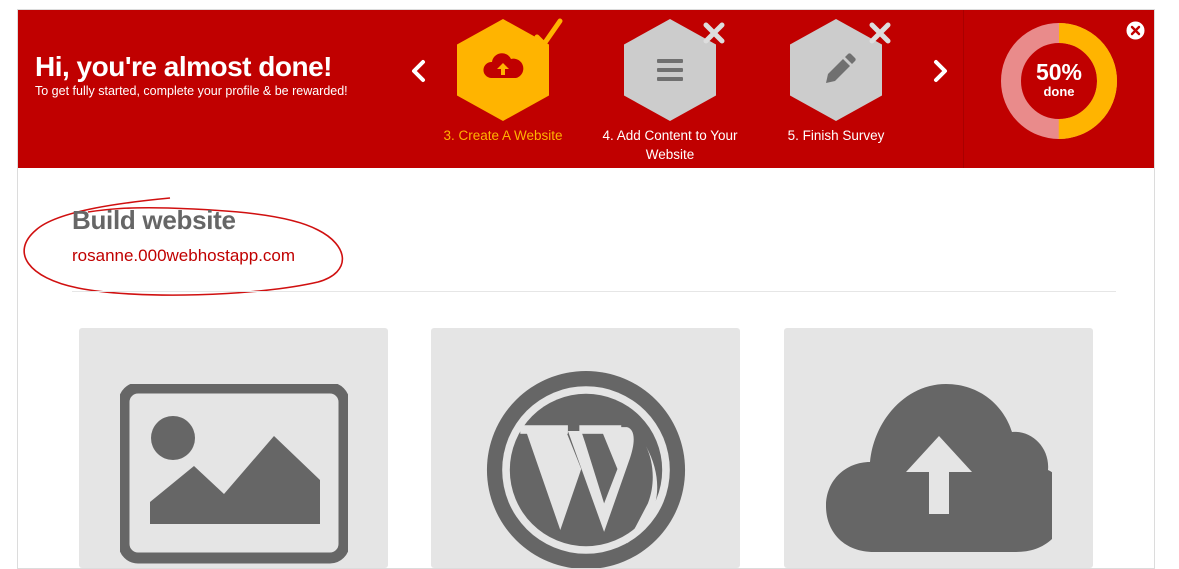  Describe the element at coordinates (234, 474) in the screenshot. I see `image-icon` at that location.